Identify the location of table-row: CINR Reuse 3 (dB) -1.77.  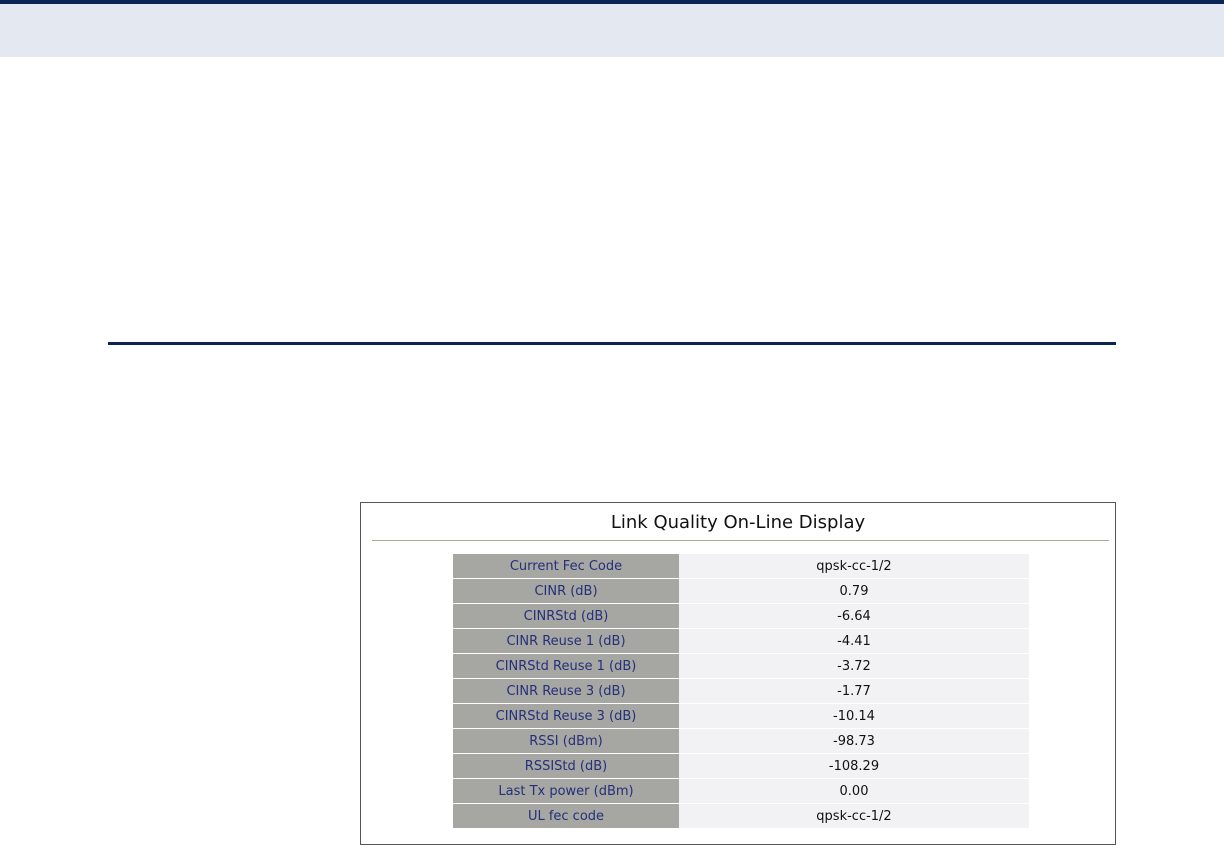
(741, 691).